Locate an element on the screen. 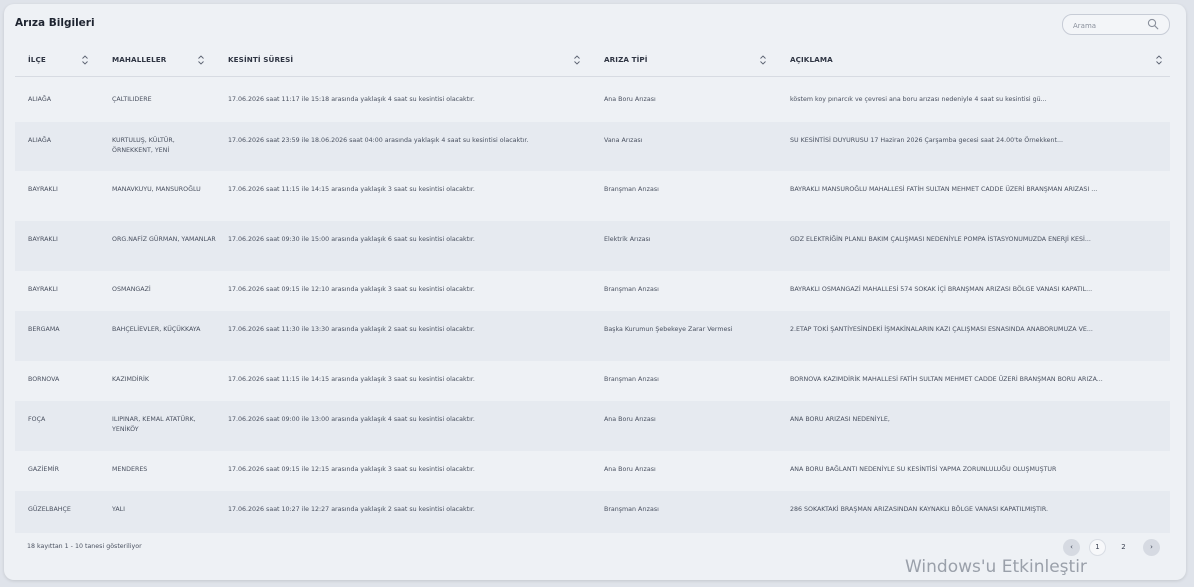 Image resolution: width=1194 pixels, height=587 pixels. column-header-aciklama: AÇIKLAMA is located at coordinates (811, 61).